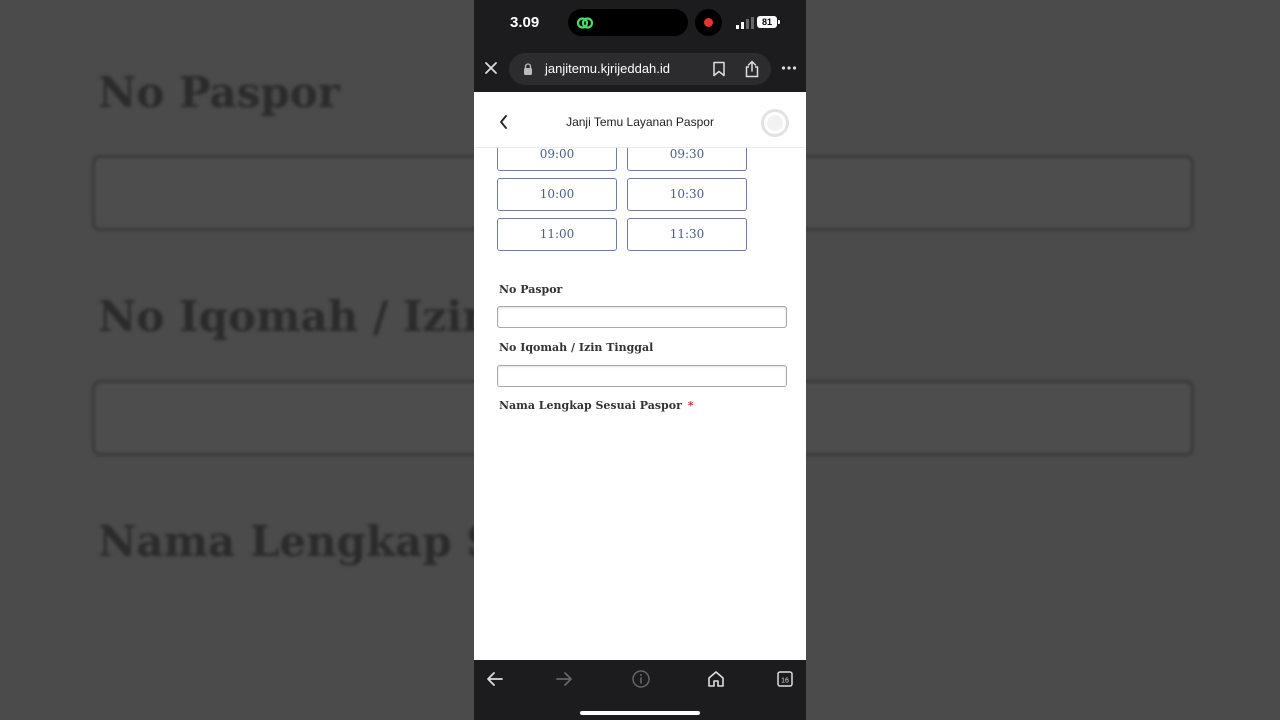 The width and height of the screenshot is (1280, 720). I want to click on screen-recording-indicator, so click(708, 22).